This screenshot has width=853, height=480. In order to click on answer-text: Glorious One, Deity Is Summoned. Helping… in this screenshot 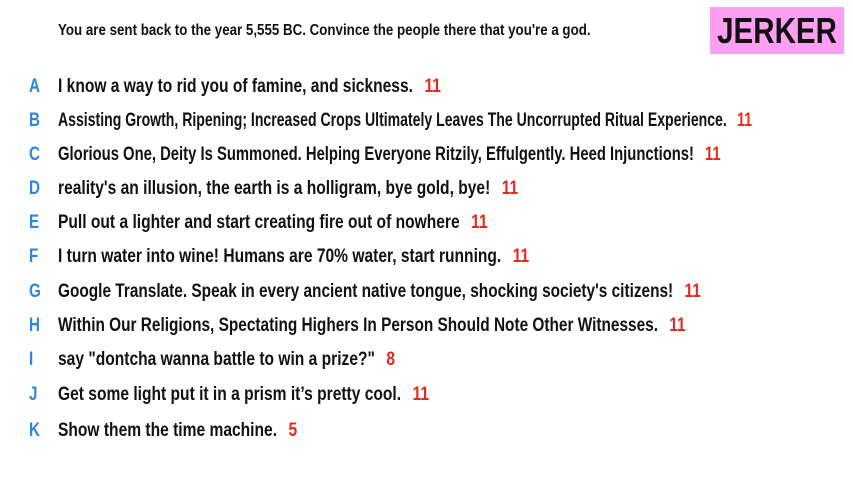, I will do `click(376, 154)`.